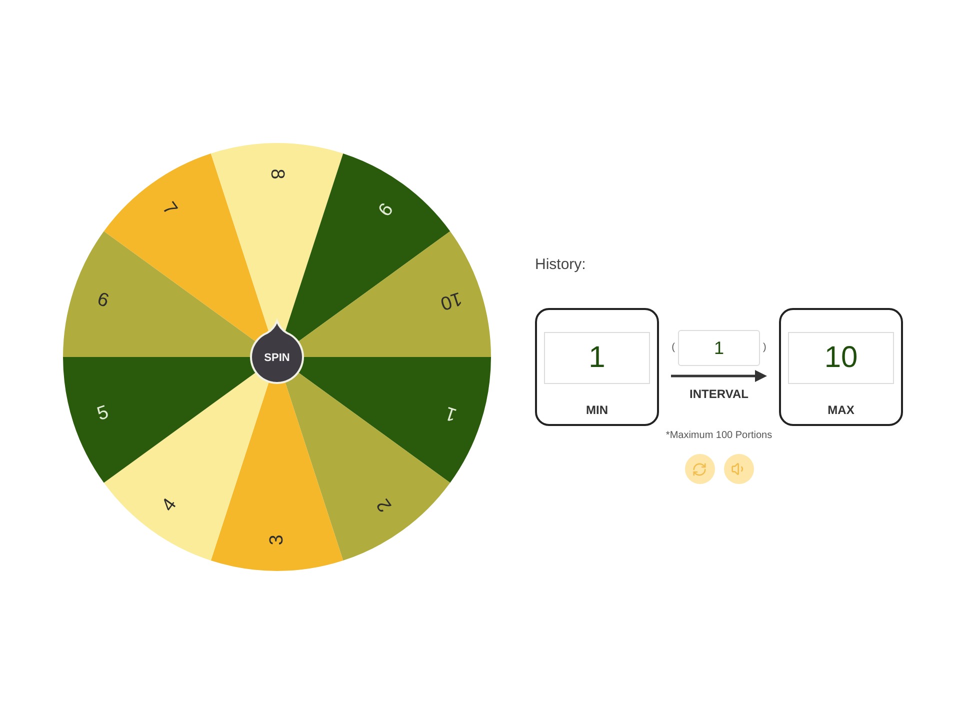 The image size is (960, 720). What do you see at coordinates (673, 348) in the screenshot?
I see `open-parenthesis: (` at bounding box center [673, 348].